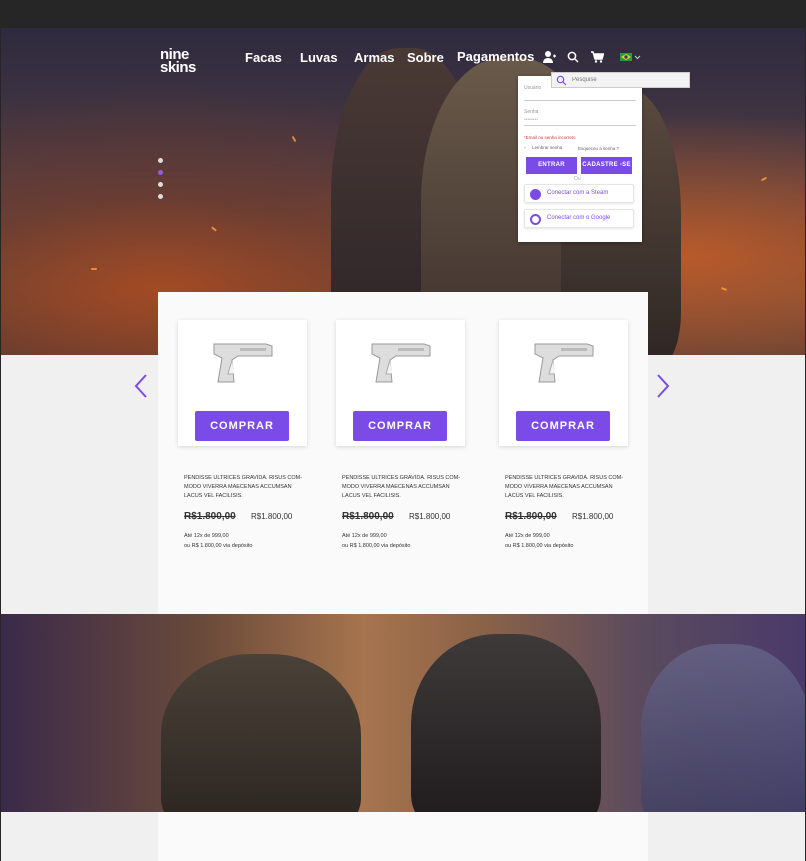 The height and width of the screenshot is (861, 806). What do you see at coordinates (531, 120) in the screenshot?
I see `password-field: ••••••••` at bounding box center [531, 120].